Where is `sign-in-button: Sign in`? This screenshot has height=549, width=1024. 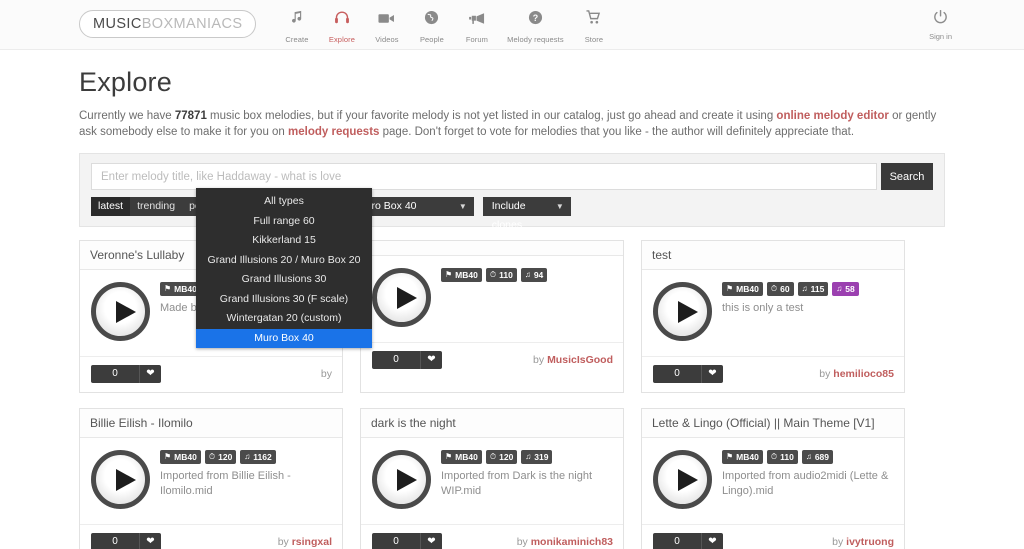
sign-in-button: Sign in is located at coordinates (940, 25).